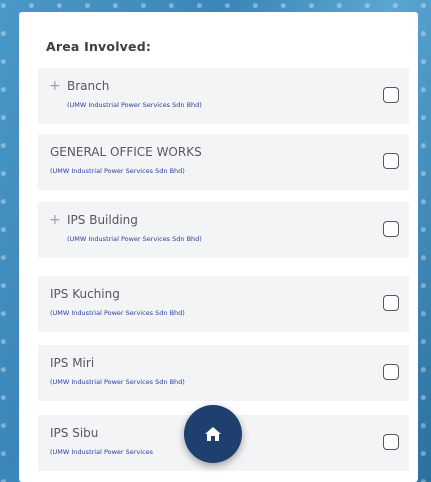 This screenshot has width=431, height=482. I want to click on item-name: GENERAL OFFICE WORKS, so click(126, 152).